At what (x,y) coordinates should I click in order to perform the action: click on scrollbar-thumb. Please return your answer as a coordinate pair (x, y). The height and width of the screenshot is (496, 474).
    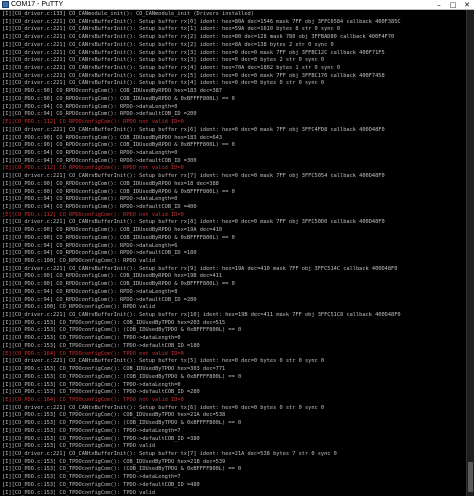
    Looking at the image, I should click on (470, 477).